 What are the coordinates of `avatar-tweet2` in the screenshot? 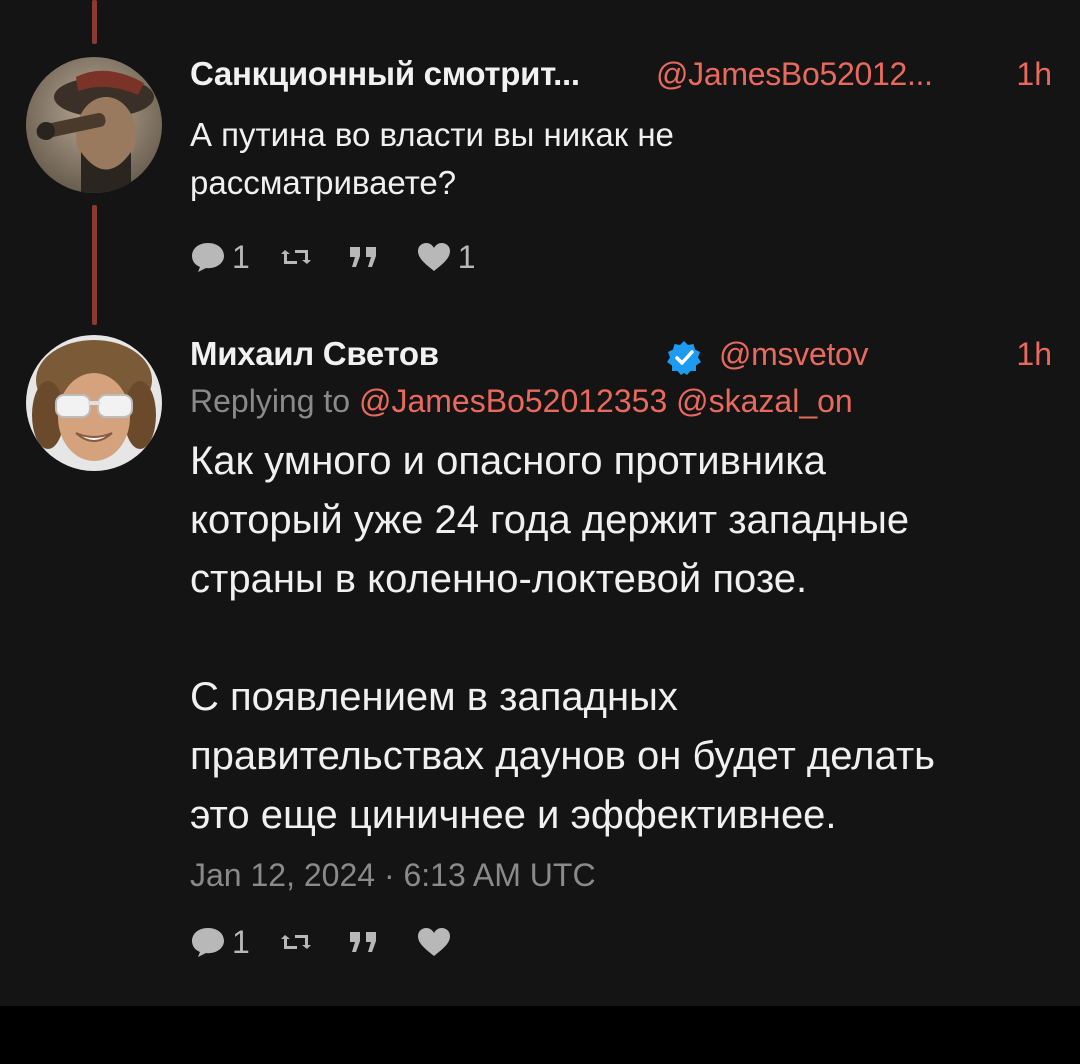 It's located at (94, 403).